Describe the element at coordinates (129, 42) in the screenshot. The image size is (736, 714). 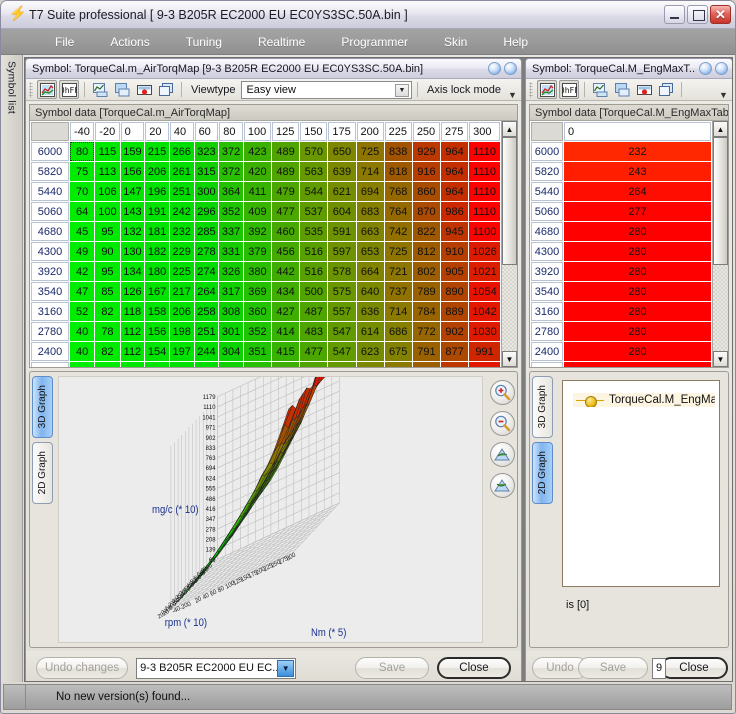
I see `menu-item-actions: Actions` at that location.